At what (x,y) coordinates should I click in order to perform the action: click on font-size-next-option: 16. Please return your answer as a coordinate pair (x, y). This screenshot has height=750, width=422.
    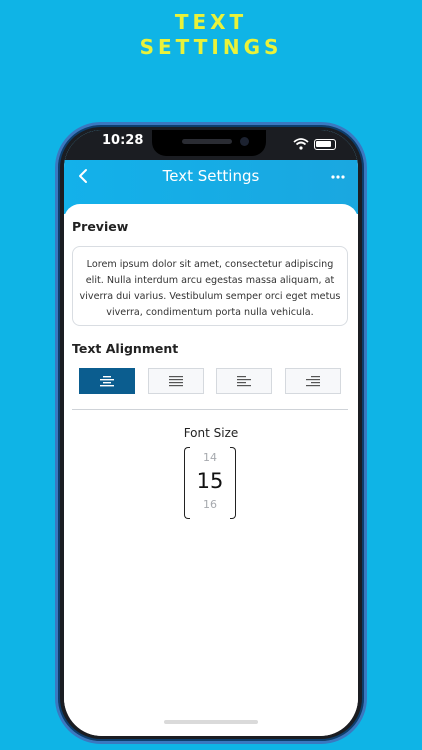
    Looking at the image, I should click on (210, 504).